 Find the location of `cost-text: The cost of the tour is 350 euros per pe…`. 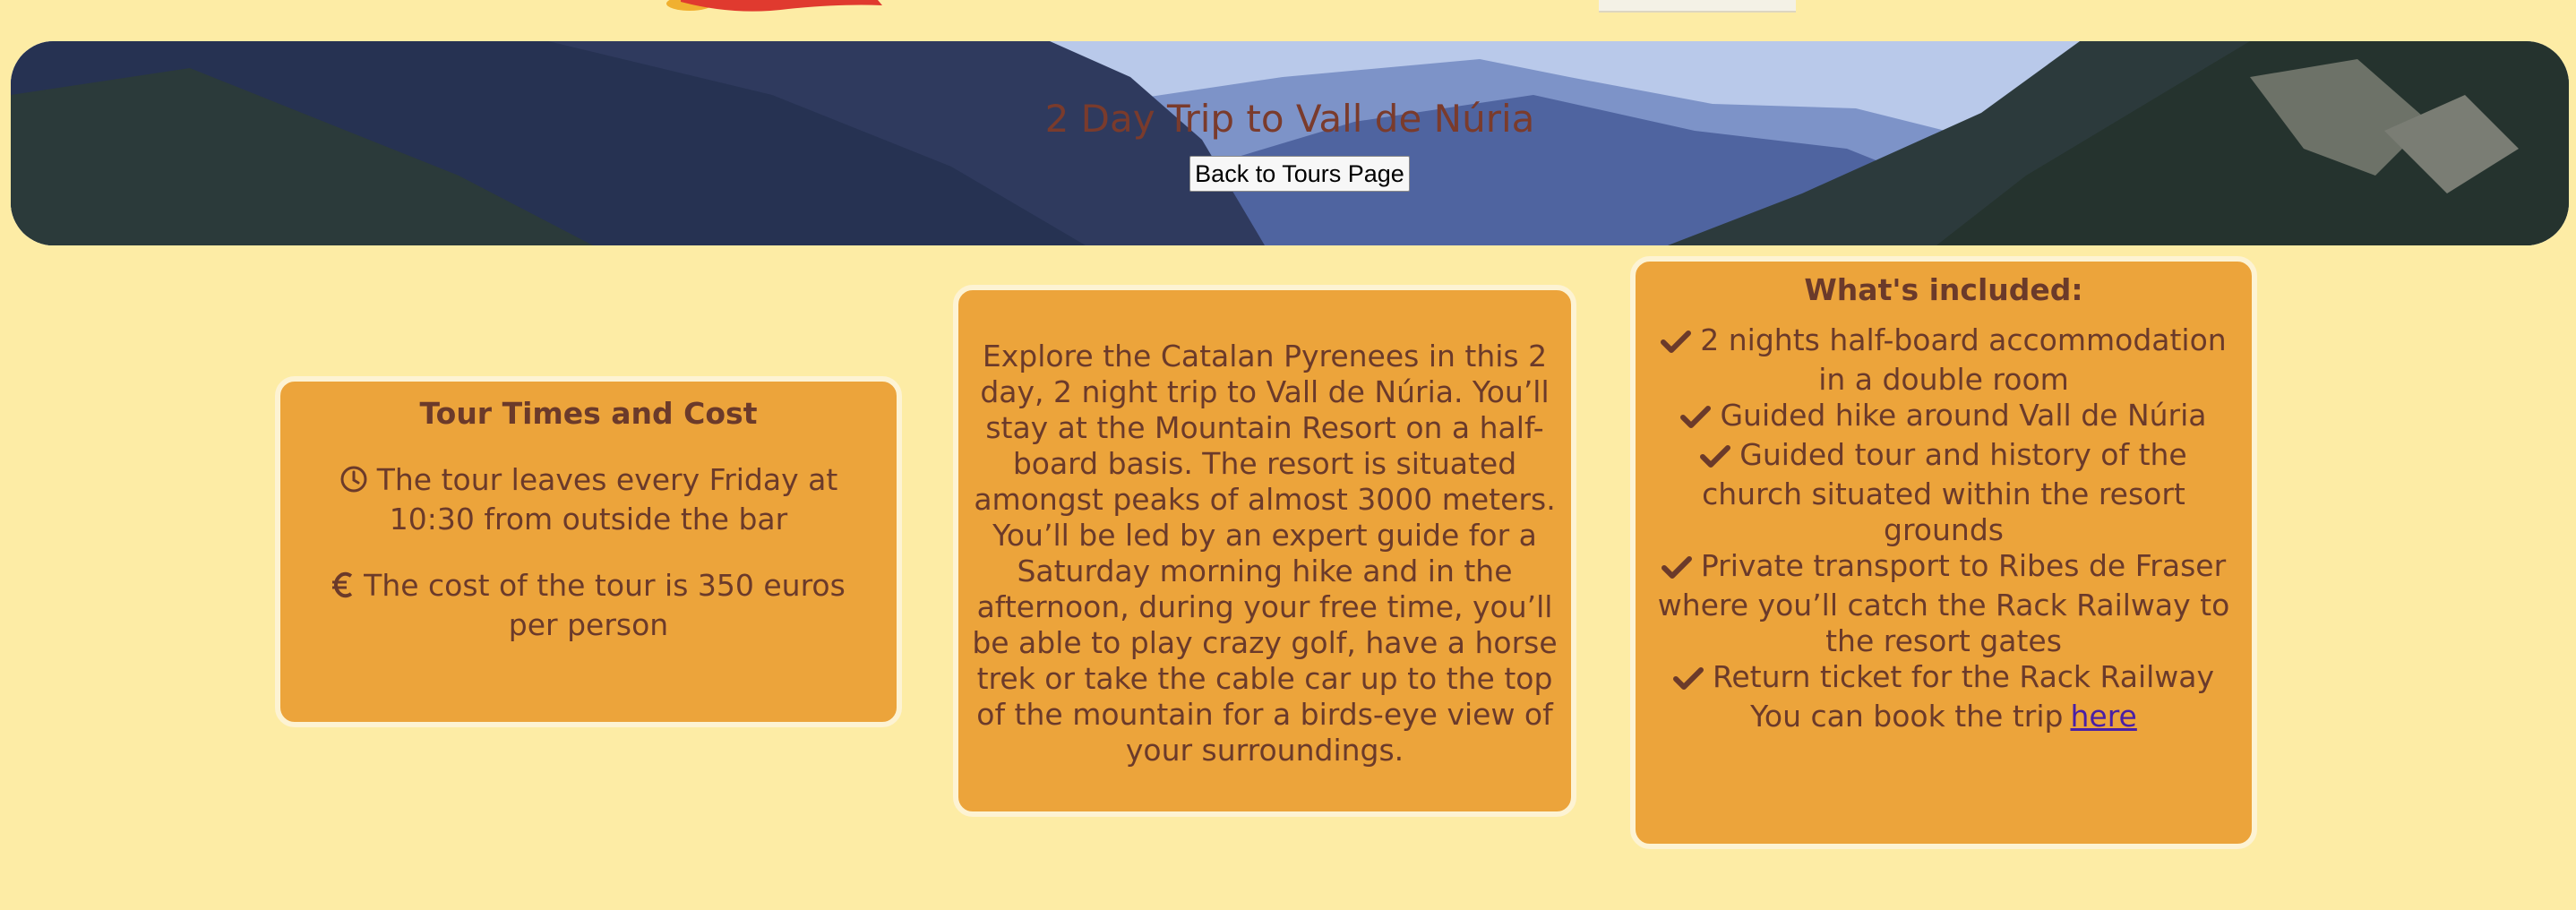

cost-text: The cost of the tour is 350 euros per pe… is located at coordinates (588, 605).